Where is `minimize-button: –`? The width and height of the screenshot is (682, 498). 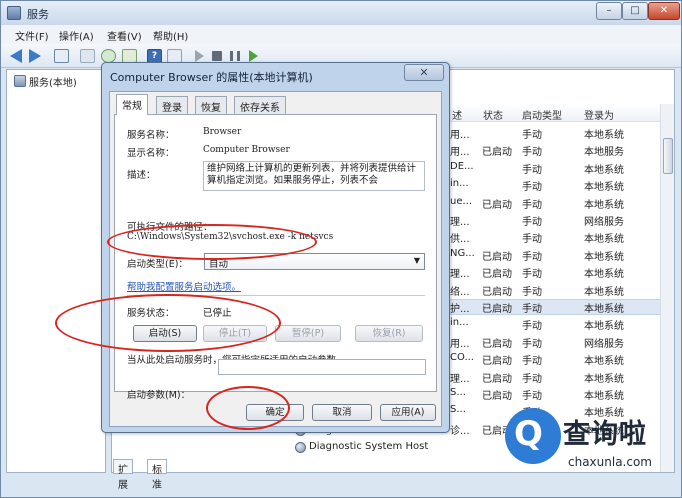
minimize-button: – is located at coordinates (609, 11).